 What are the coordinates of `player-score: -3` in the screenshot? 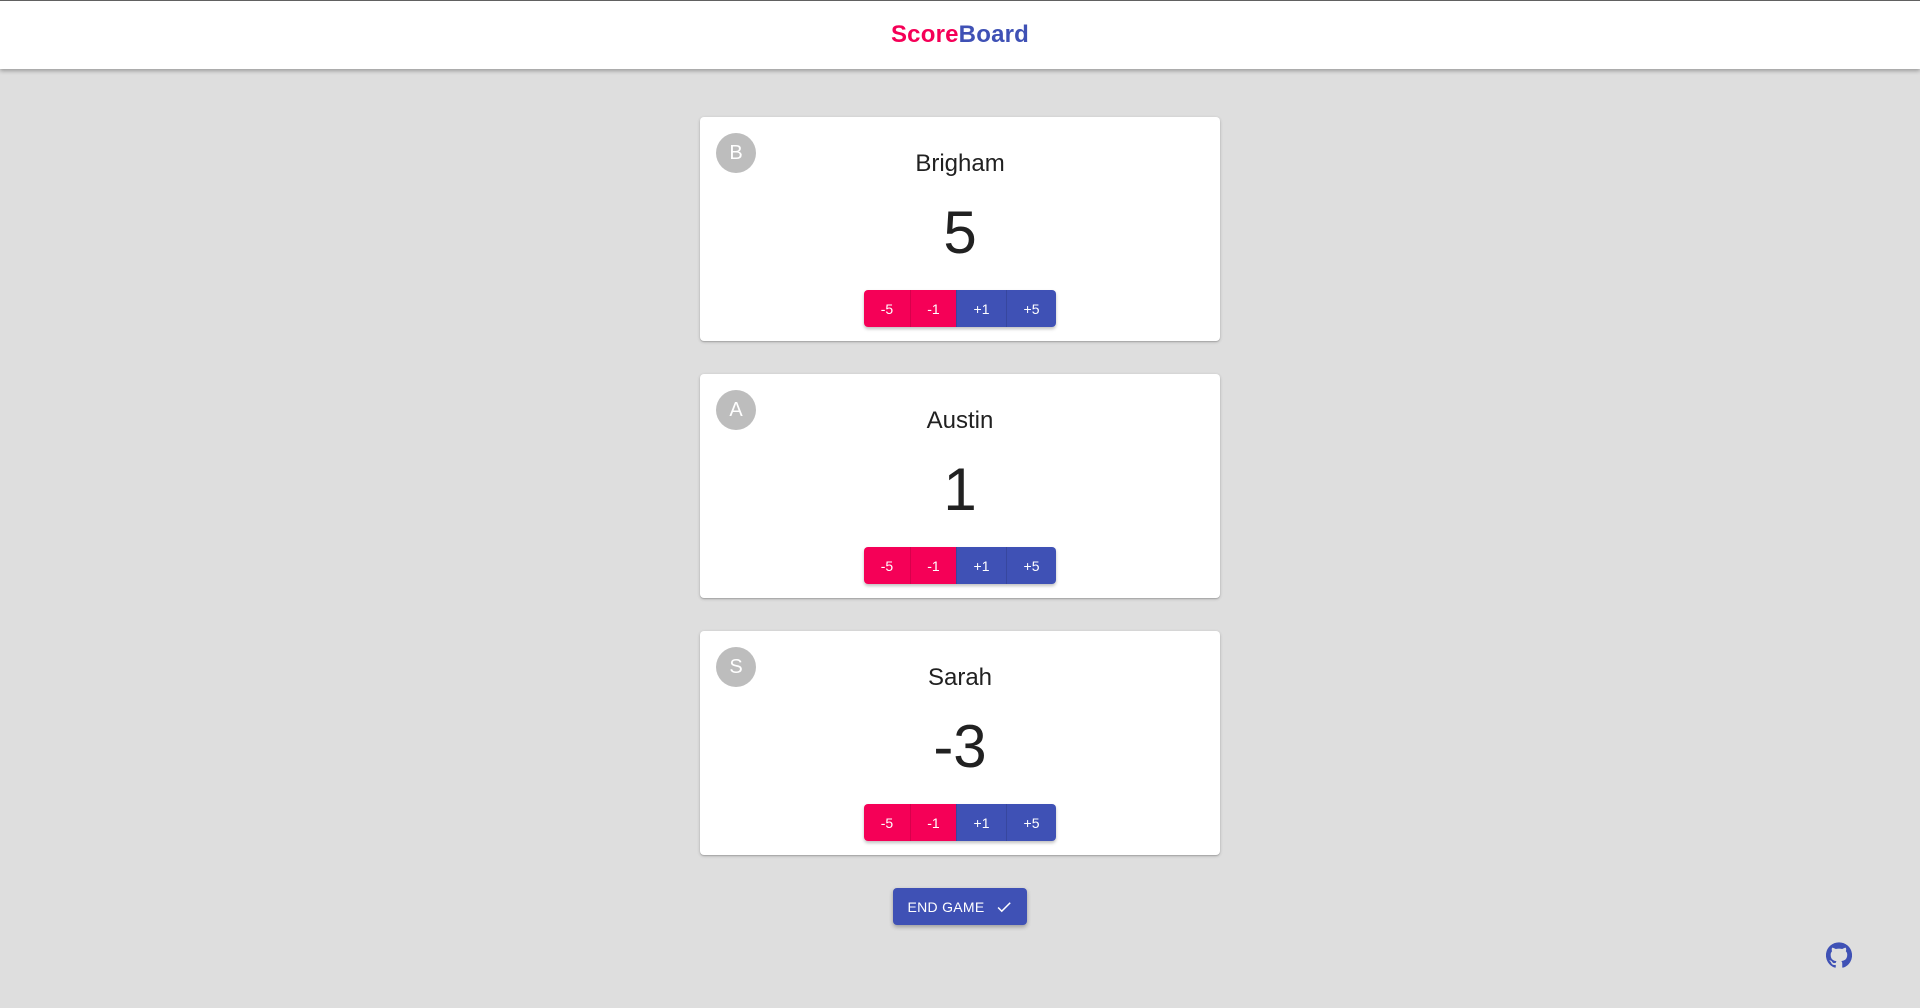 It's located at (960, 746).